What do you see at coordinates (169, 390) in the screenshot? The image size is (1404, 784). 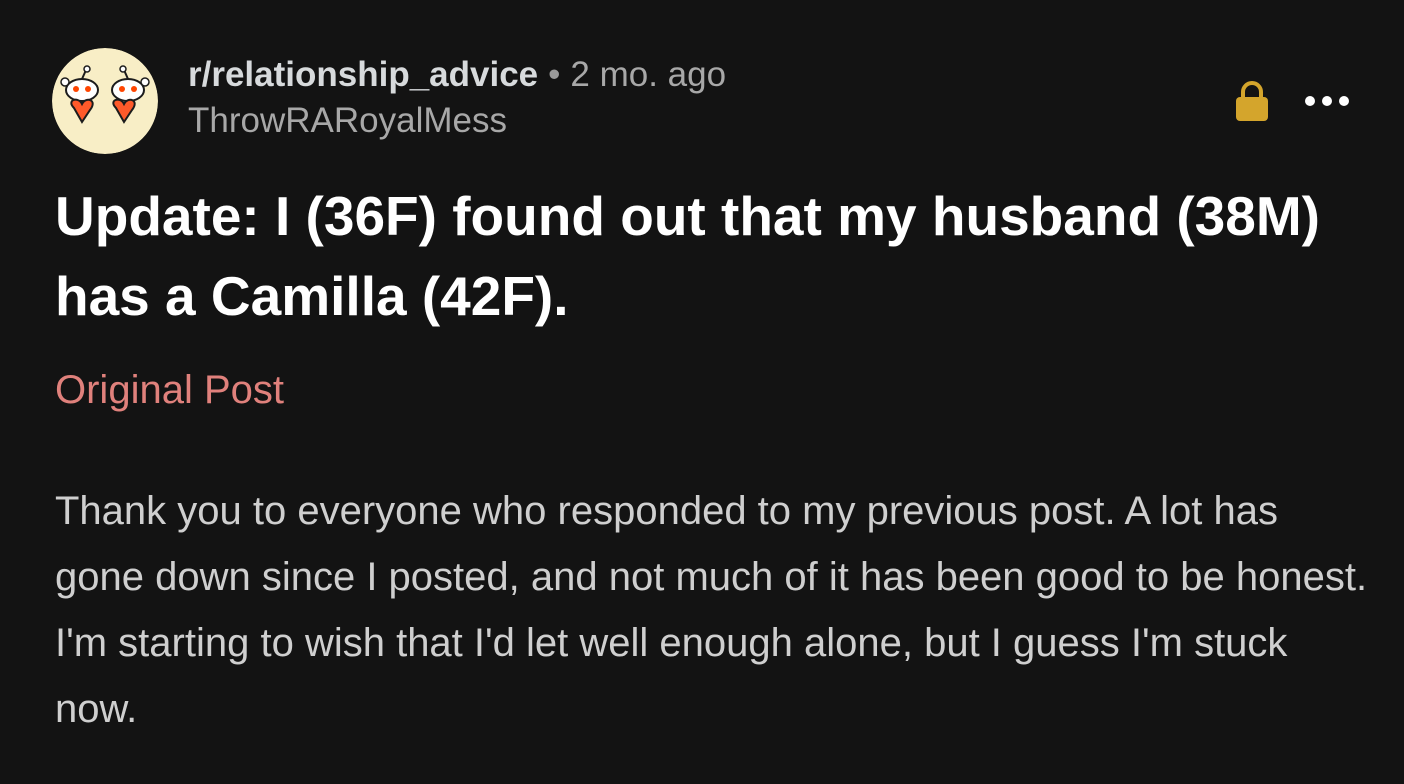 I see `original-post-link: Original Post` at bounding box center [169, 390].